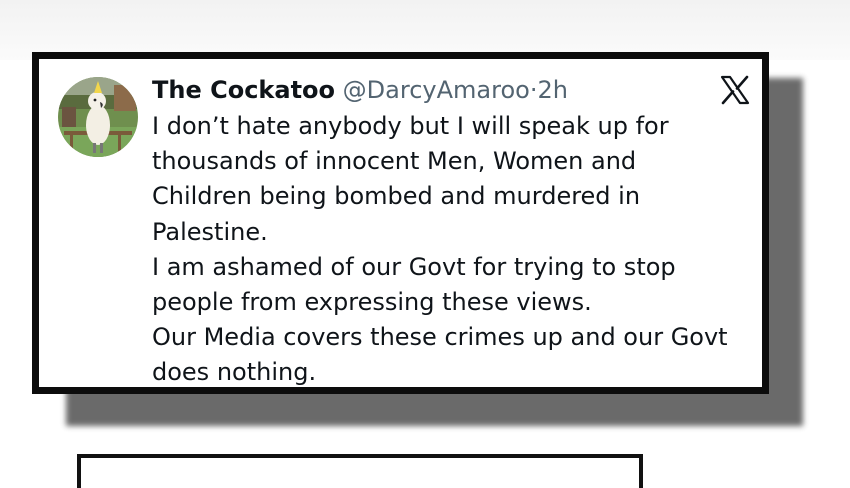  What do you see at coordinates (372, 302) in the screenshot?
I see `tweet-line: people from expressing these views.` at bounding box center [372, 302].